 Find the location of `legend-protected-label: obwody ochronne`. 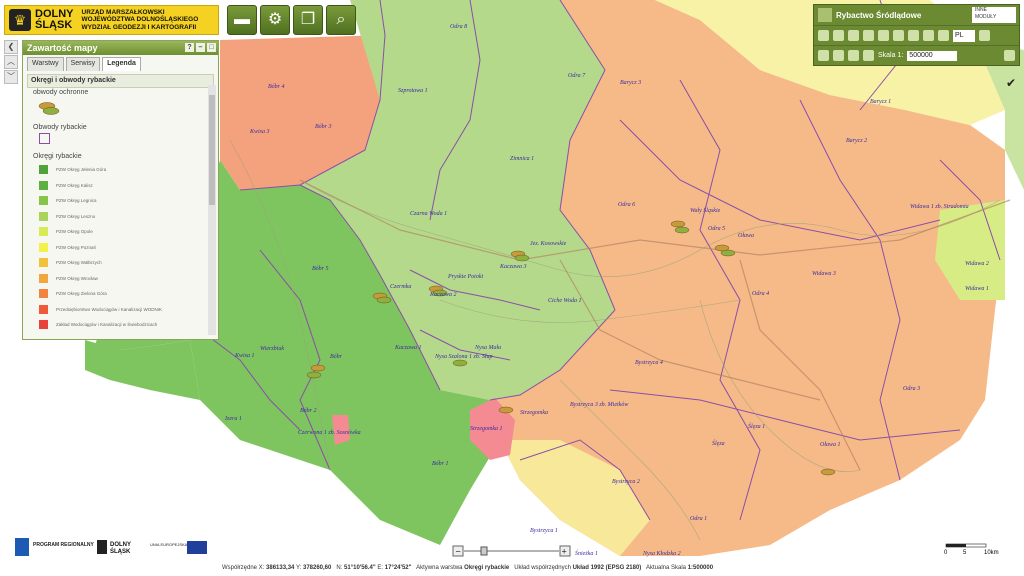

legend-protected-label: obwody ochronne is located at coordinates (61, 92).